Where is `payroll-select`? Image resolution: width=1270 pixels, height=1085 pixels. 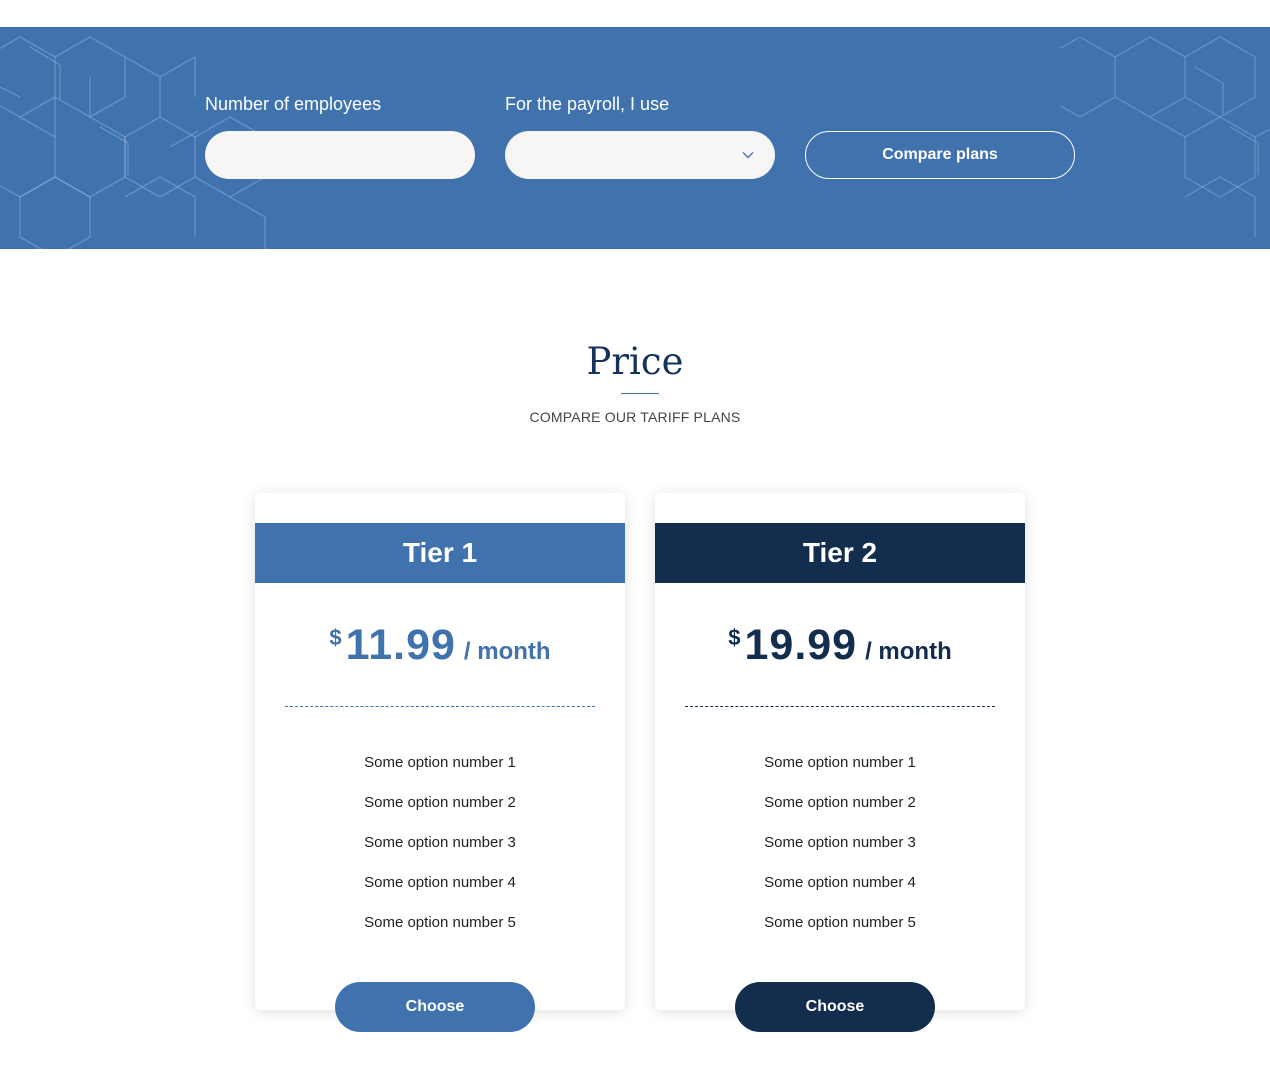
payroll-select is located at coordinates (640, 155).